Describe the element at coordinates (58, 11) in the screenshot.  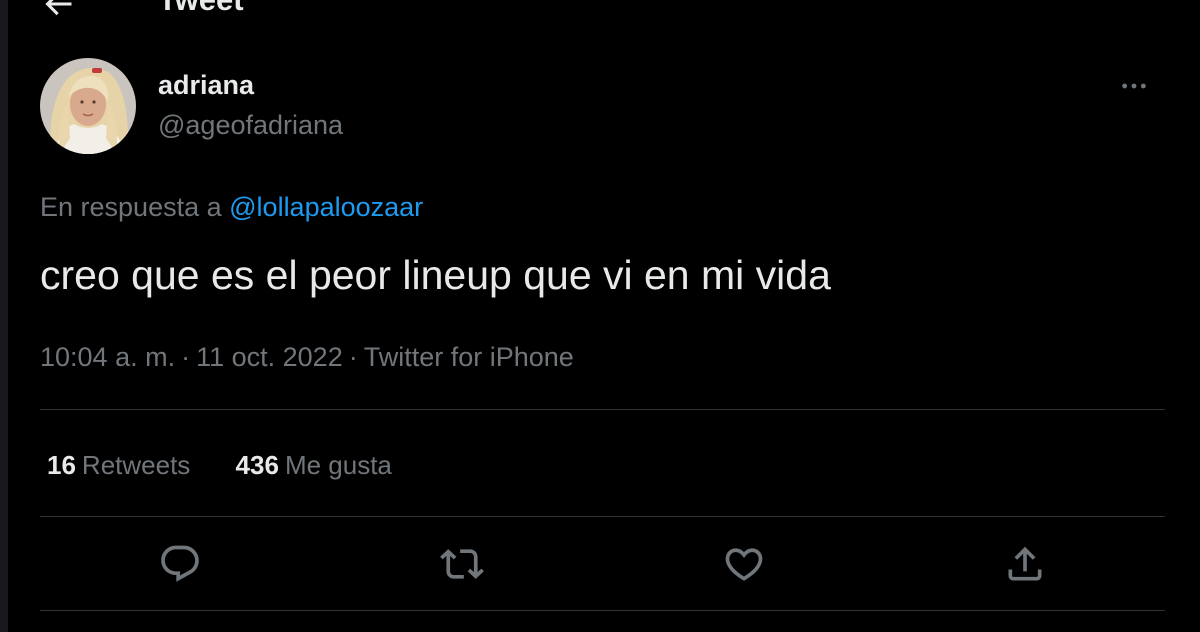
I see `arrow-left-icon` at that location.